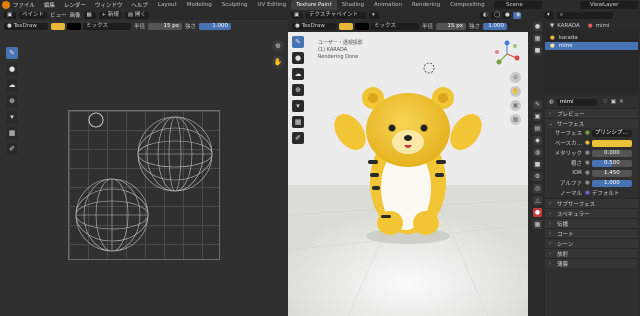  I want to click on zoom-icon: ⊕, so click(278, 46).